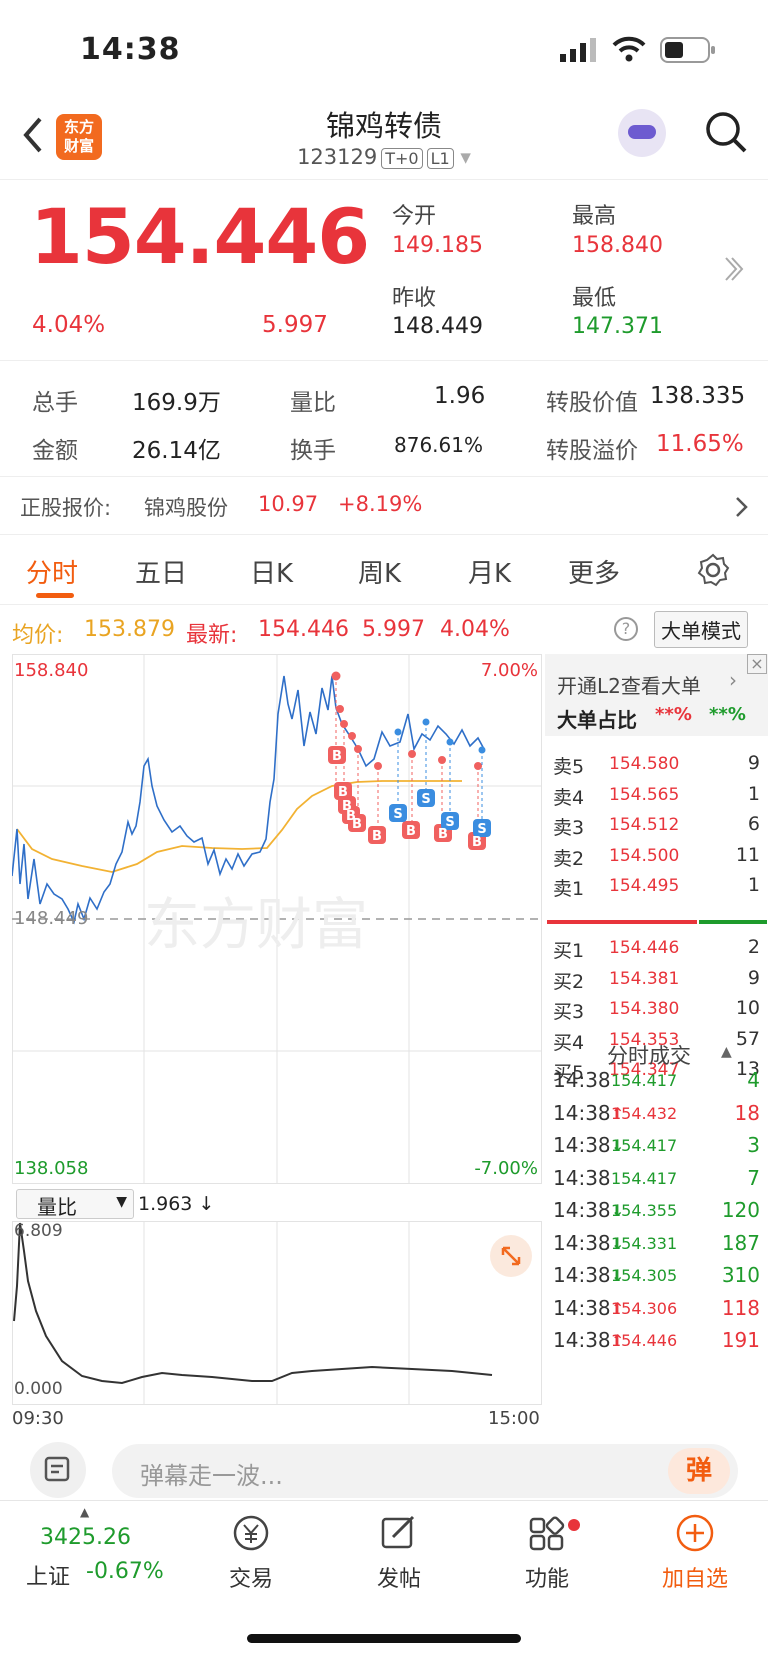  What do you see at coordinates (687, 50) in the screenshot?
I see `battery-icon` at bounding box center [687, 50].